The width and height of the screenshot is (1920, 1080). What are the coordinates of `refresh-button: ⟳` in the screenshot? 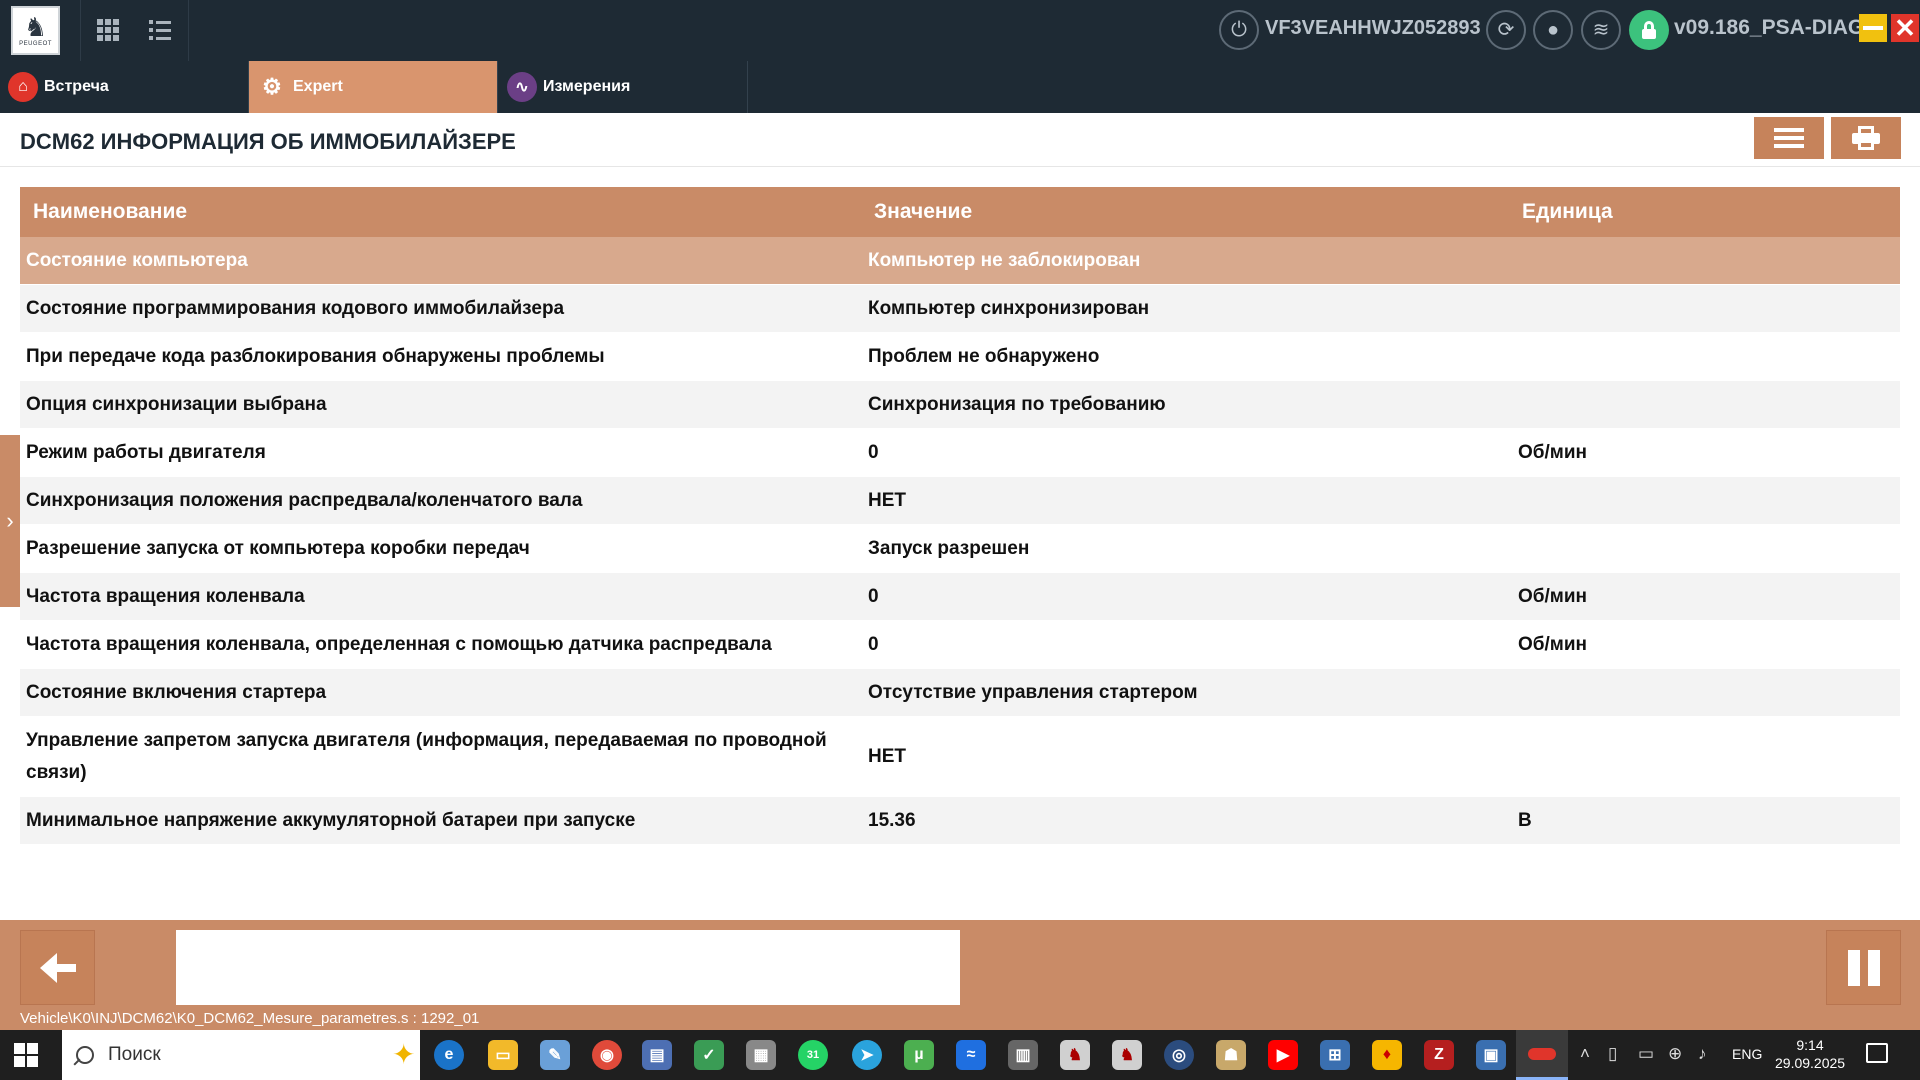 It's located at (1506, 30).